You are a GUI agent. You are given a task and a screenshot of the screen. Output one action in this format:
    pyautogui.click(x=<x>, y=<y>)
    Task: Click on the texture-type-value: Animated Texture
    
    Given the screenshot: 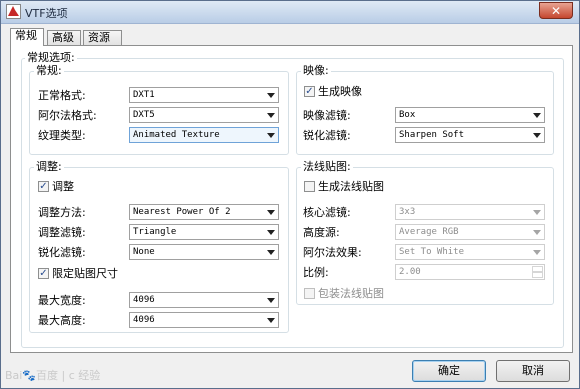 What is the action you would take?
    pyautogui.click(x=176, y=135)
    